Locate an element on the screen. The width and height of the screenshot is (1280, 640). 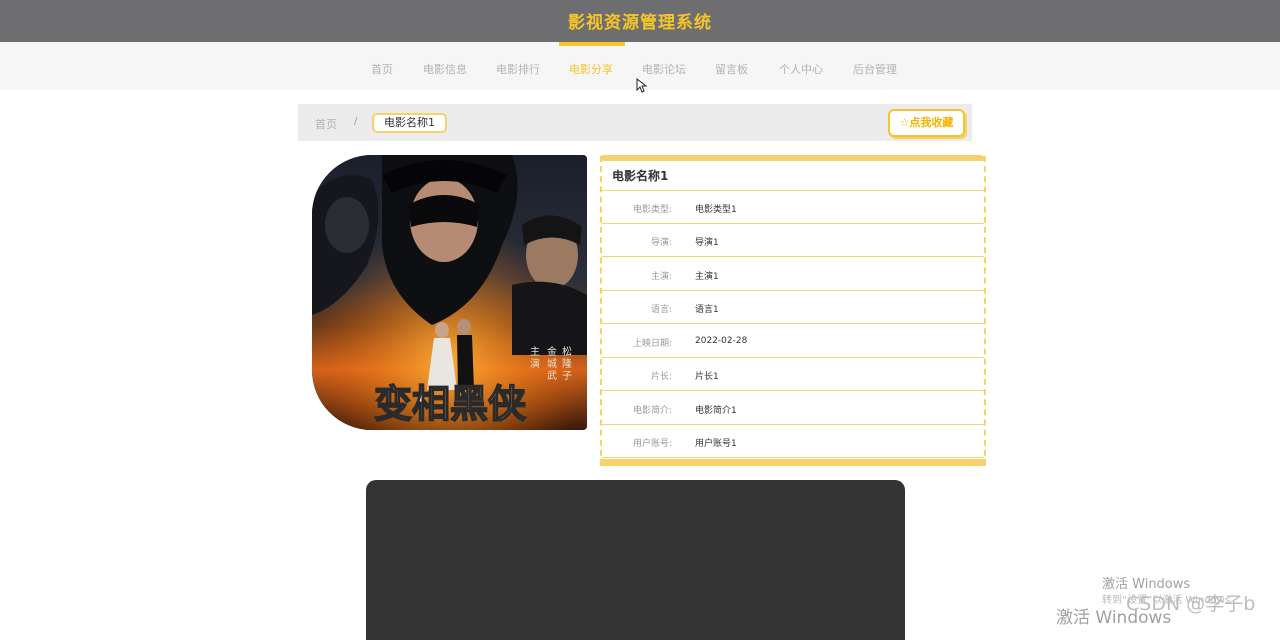
svg-text: 武 is located at coordinates (552, 375).